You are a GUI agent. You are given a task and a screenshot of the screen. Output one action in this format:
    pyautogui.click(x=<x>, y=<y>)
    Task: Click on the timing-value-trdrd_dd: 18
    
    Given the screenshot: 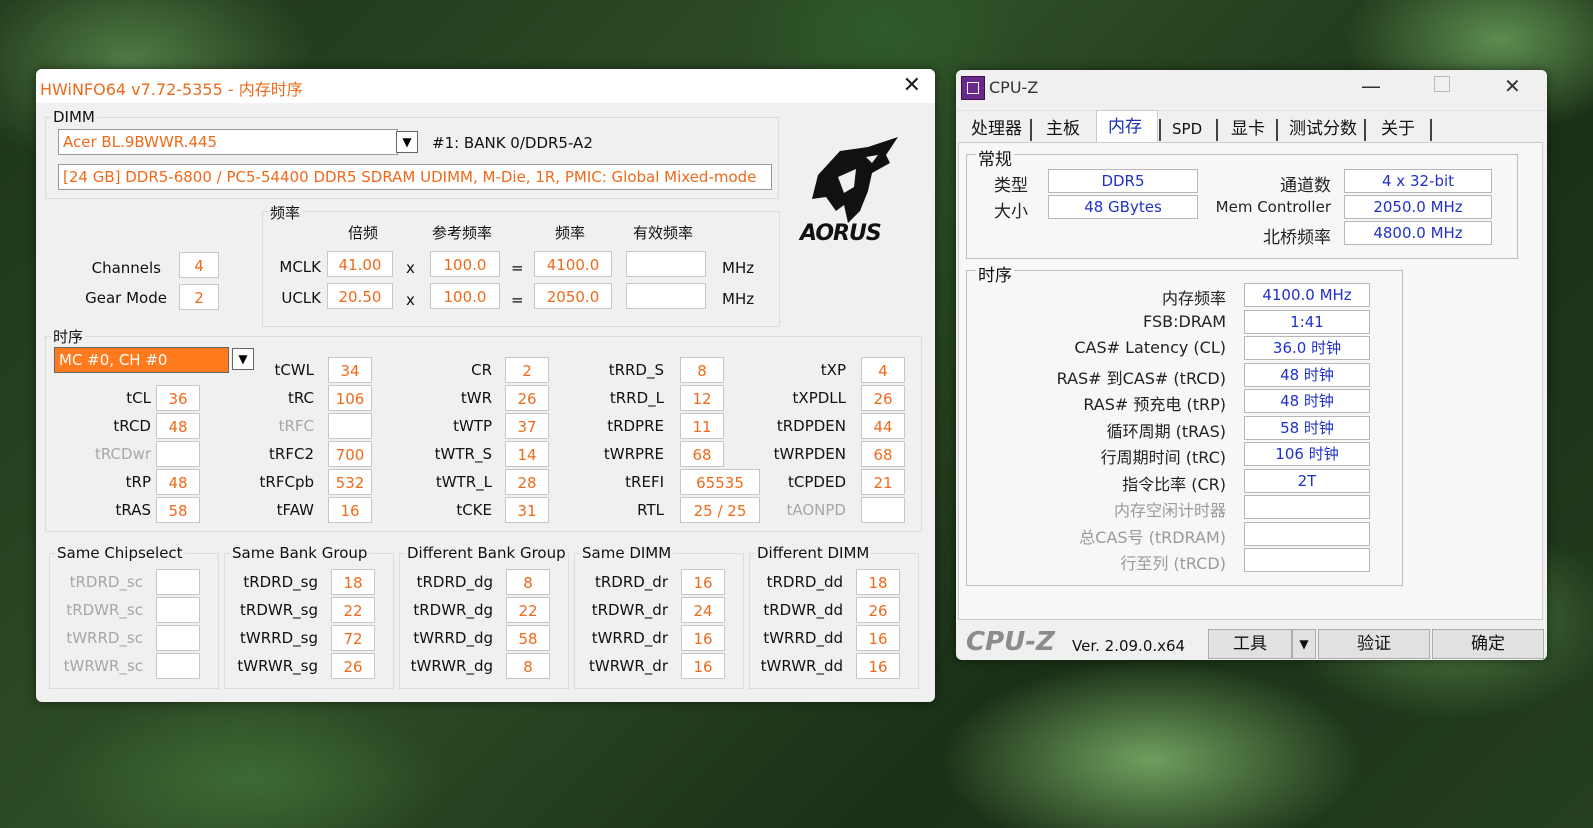 What is the action you would take?
    pyautogui.click(x=878, y=582)
    